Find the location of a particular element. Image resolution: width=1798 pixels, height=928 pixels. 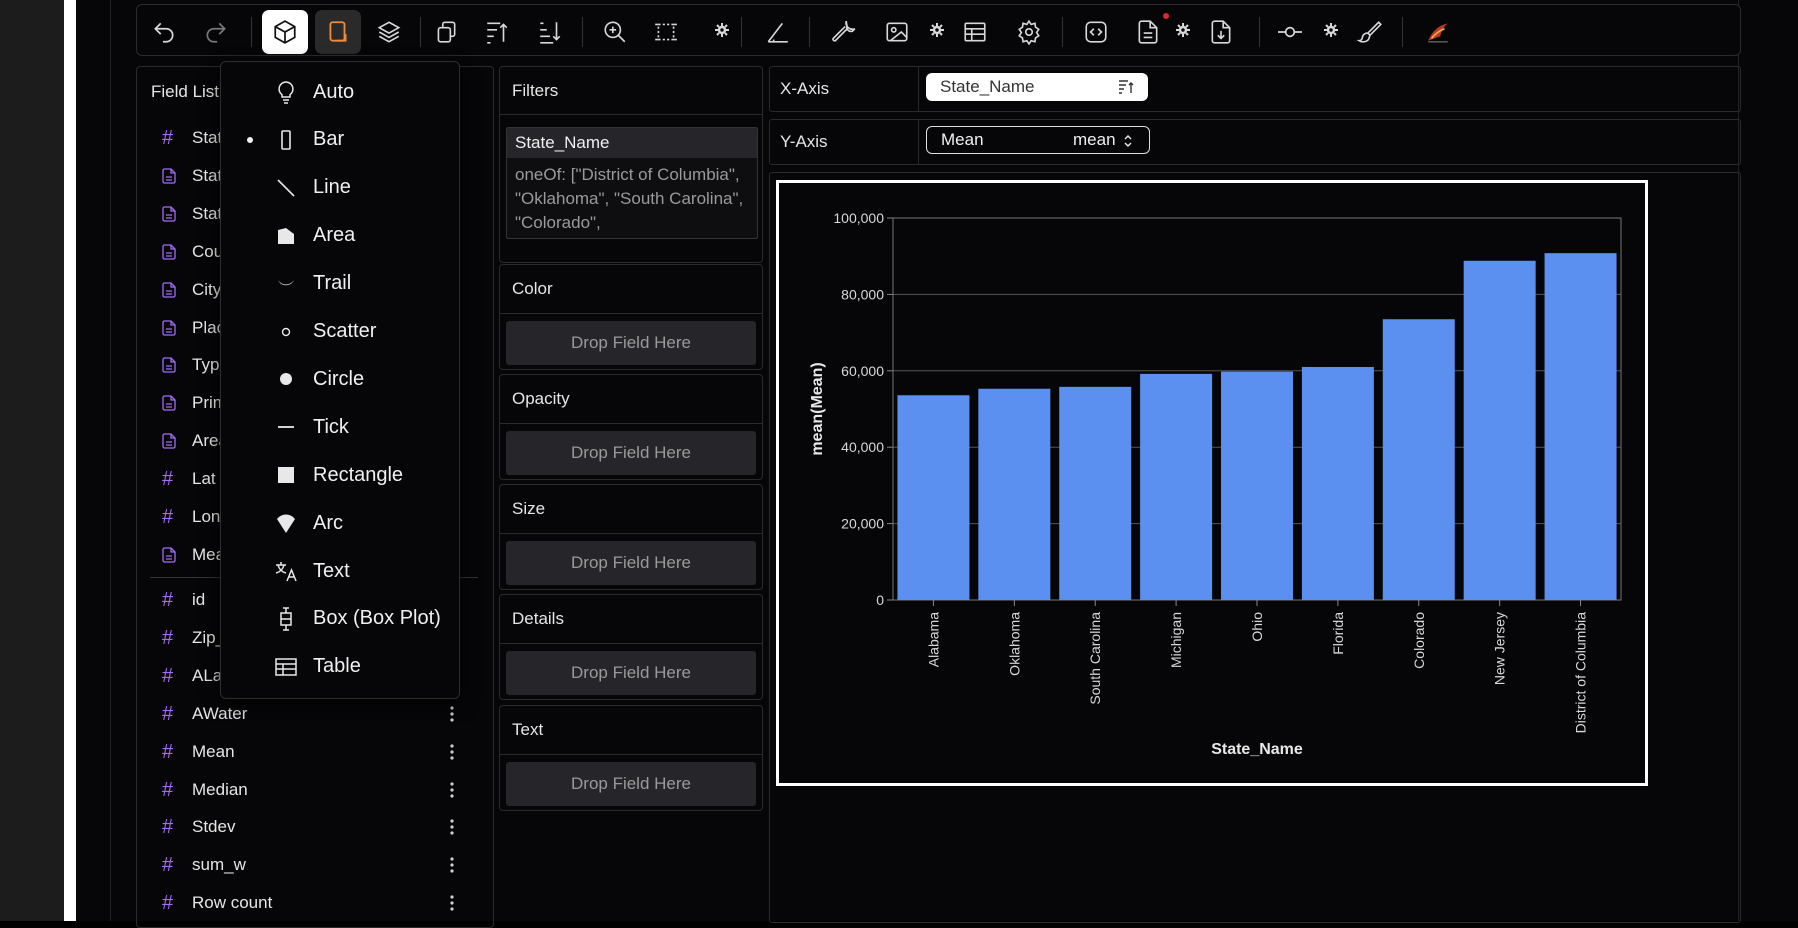

mark-option-circle: Circle is located at coordinates (340, 379).